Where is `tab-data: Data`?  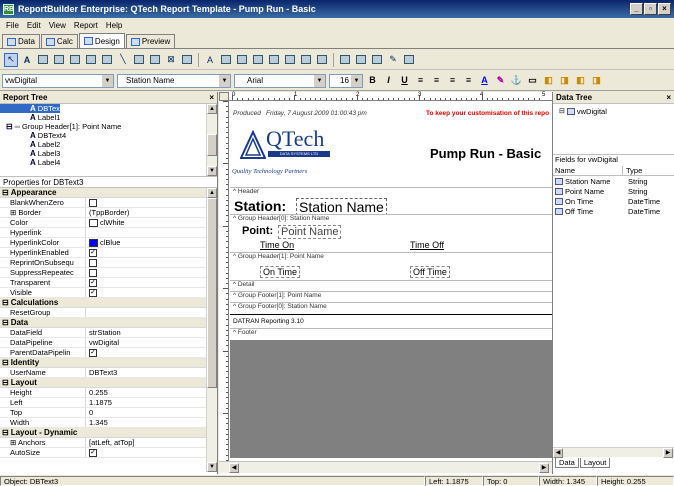
tab-data: Data is located at coordinates (21, 41).